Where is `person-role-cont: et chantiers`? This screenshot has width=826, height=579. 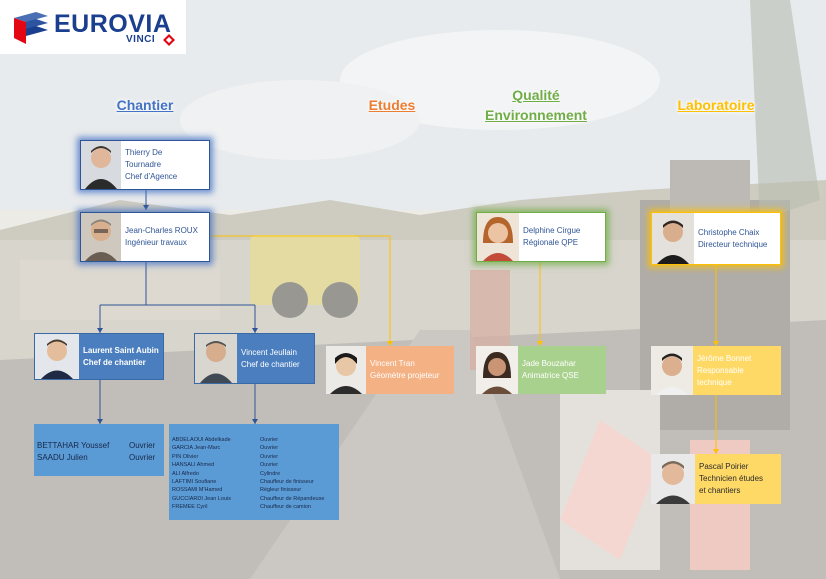 person-role-cont: et chantiers is located at coordinates (720, 490).